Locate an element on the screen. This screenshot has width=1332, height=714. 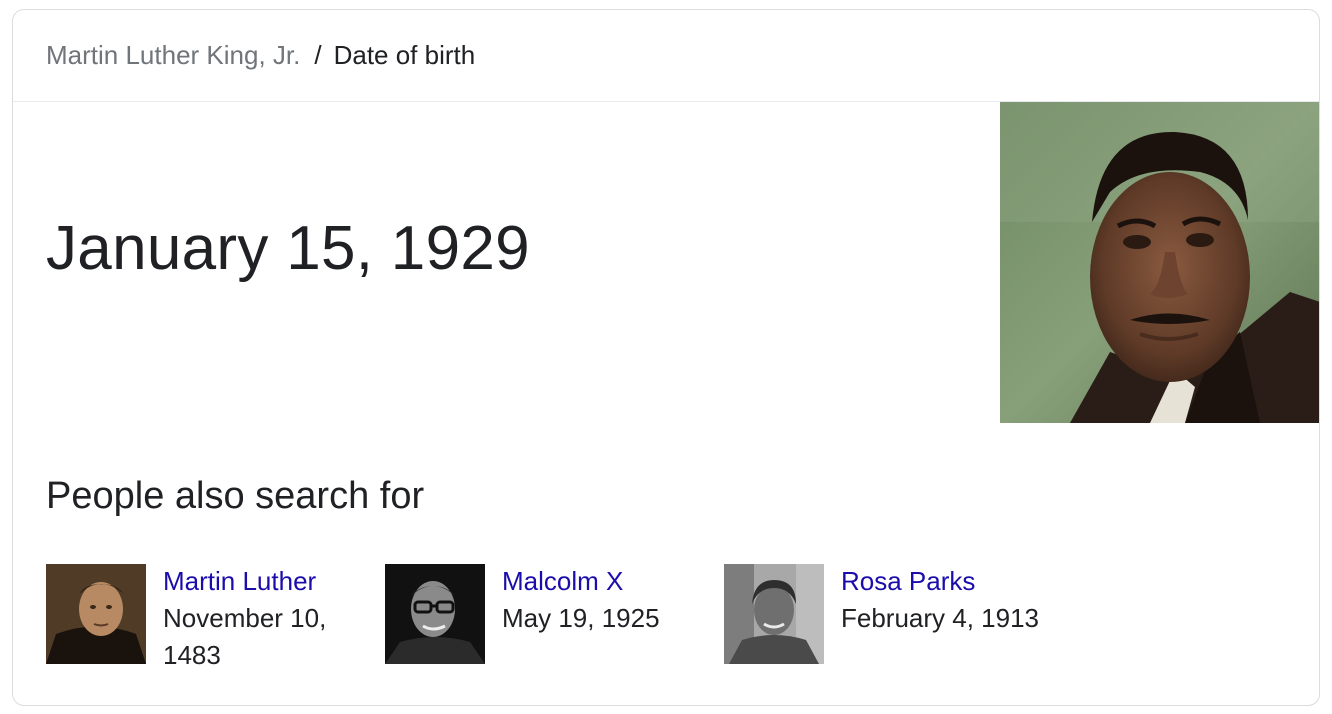
people-also-search-heading: People also search for is located at coordinates (235, 496).